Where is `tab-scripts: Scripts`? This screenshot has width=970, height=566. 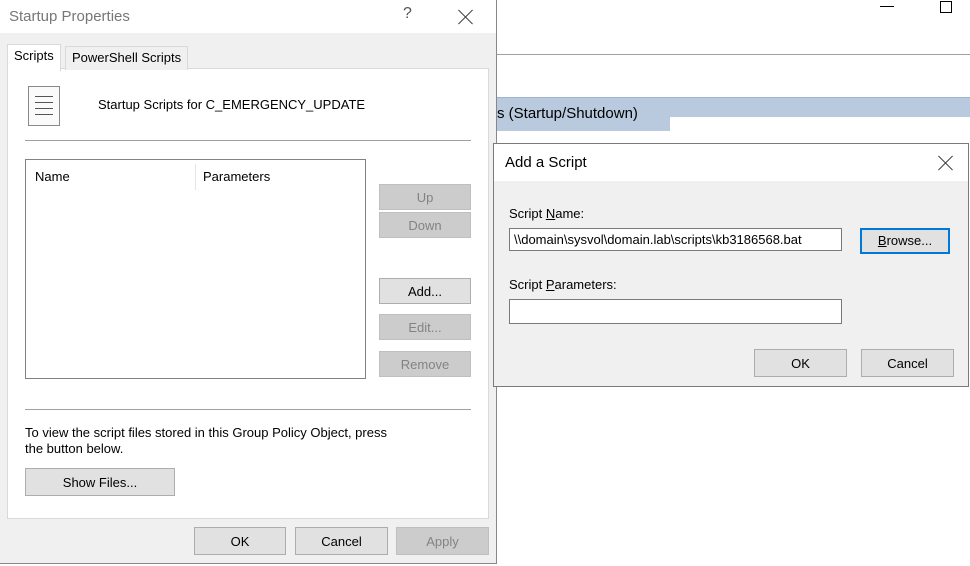 tab-scripts: Scripts is located at coordinates (34, 57).